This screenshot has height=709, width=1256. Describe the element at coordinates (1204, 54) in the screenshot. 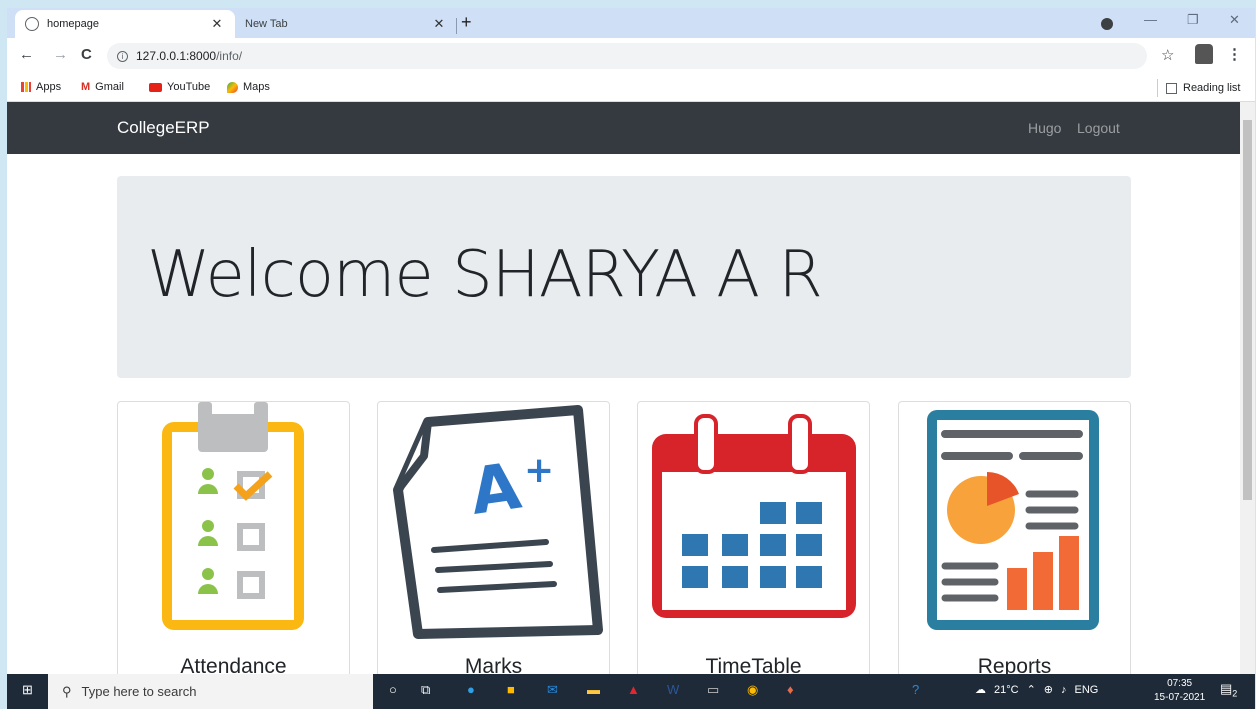

I see `extension-icon` at that location.